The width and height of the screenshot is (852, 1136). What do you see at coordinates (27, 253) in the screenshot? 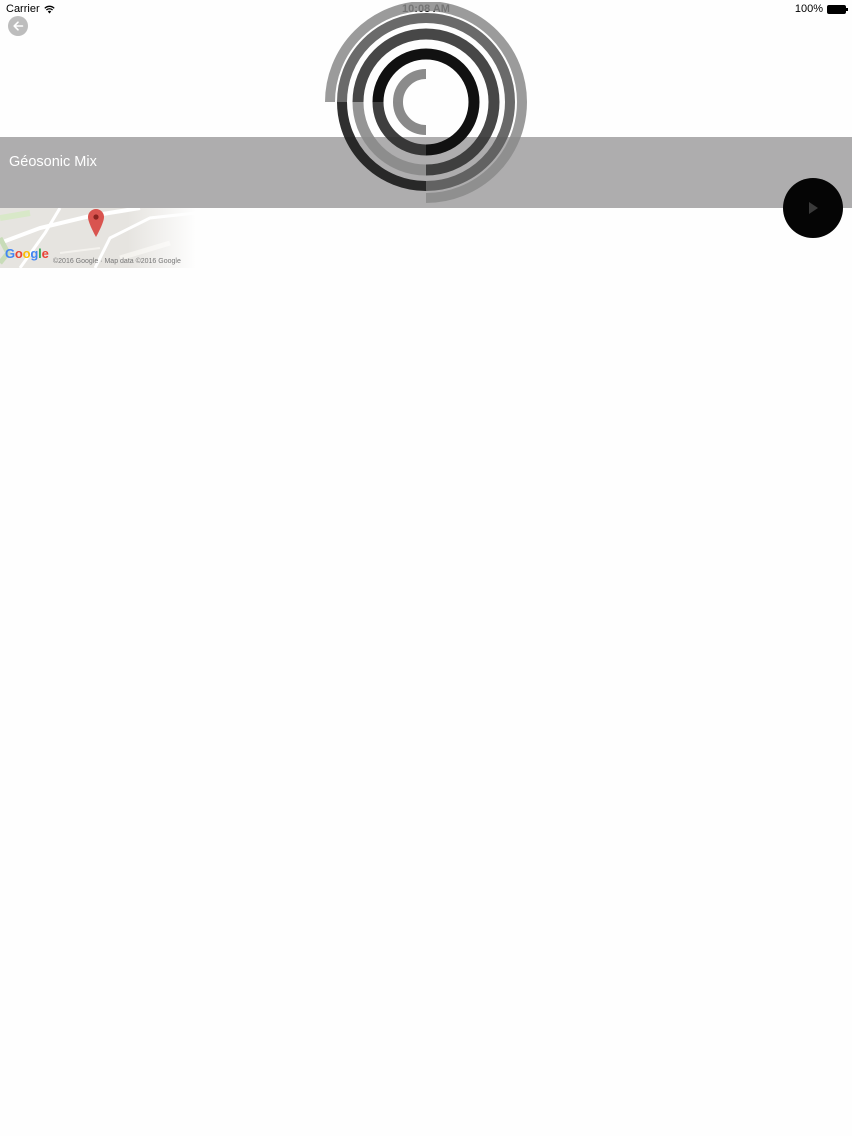
I see `google-logo: Google` at bounding box center [27, 253].